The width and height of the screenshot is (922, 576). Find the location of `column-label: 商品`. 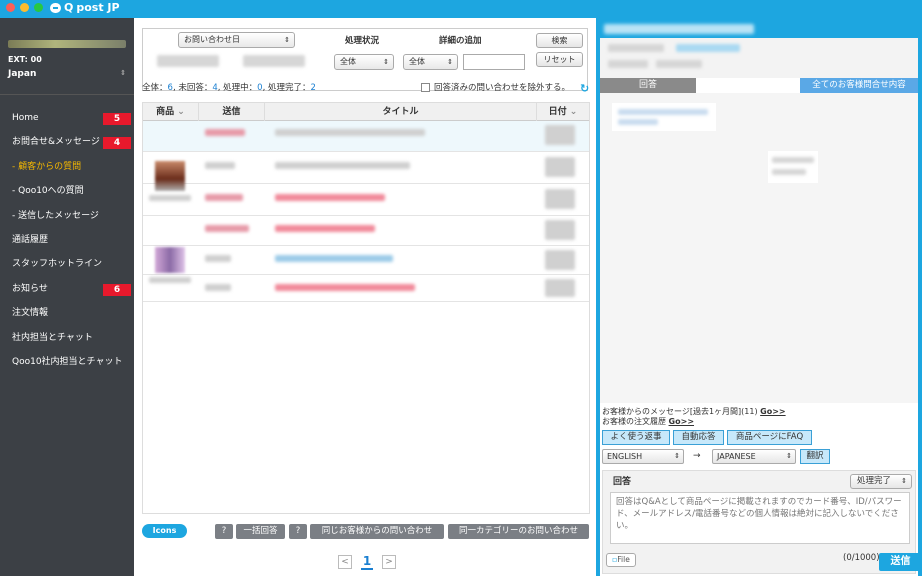

column-label: 商品 is located at coordinates (165, 112).